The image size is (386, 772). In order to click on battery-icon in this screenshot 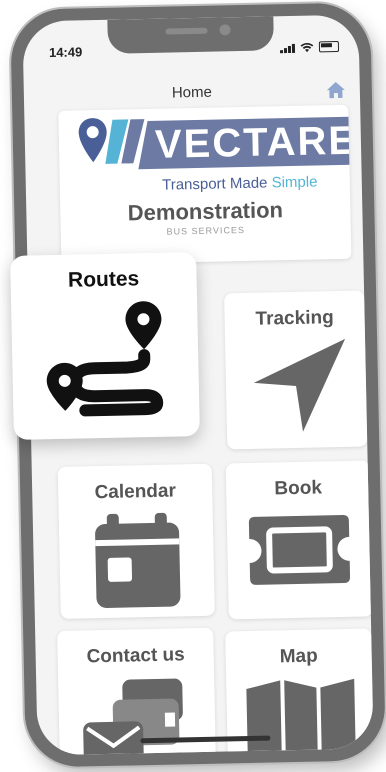, I will do `click(329, 46)`.